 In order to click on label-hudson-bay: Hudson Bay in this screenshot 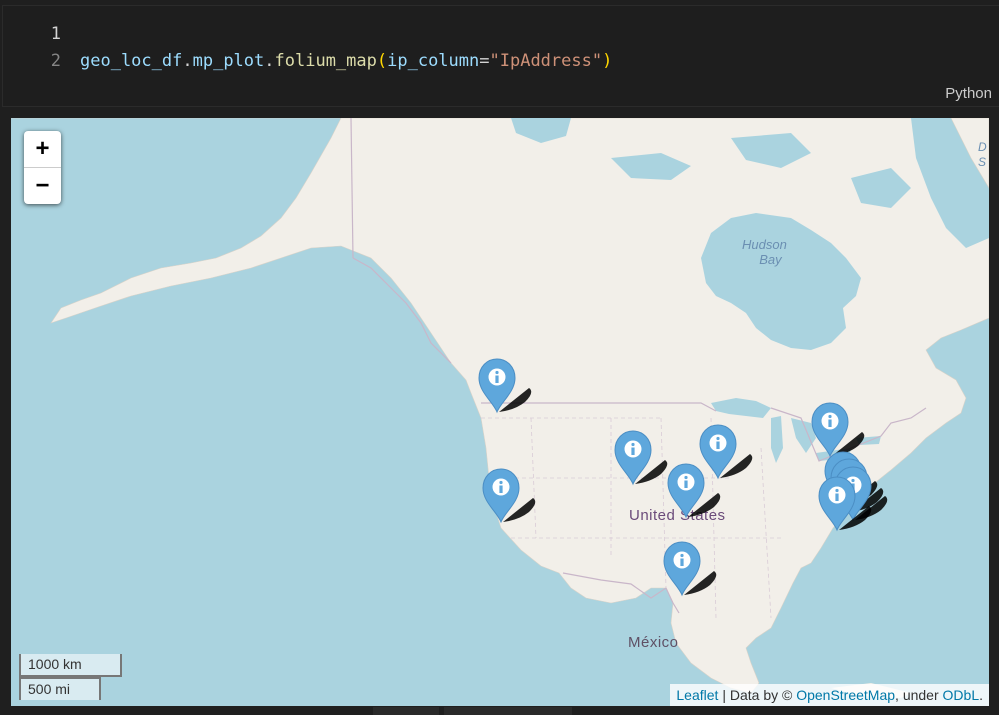, I will do `click(764, 252)`.